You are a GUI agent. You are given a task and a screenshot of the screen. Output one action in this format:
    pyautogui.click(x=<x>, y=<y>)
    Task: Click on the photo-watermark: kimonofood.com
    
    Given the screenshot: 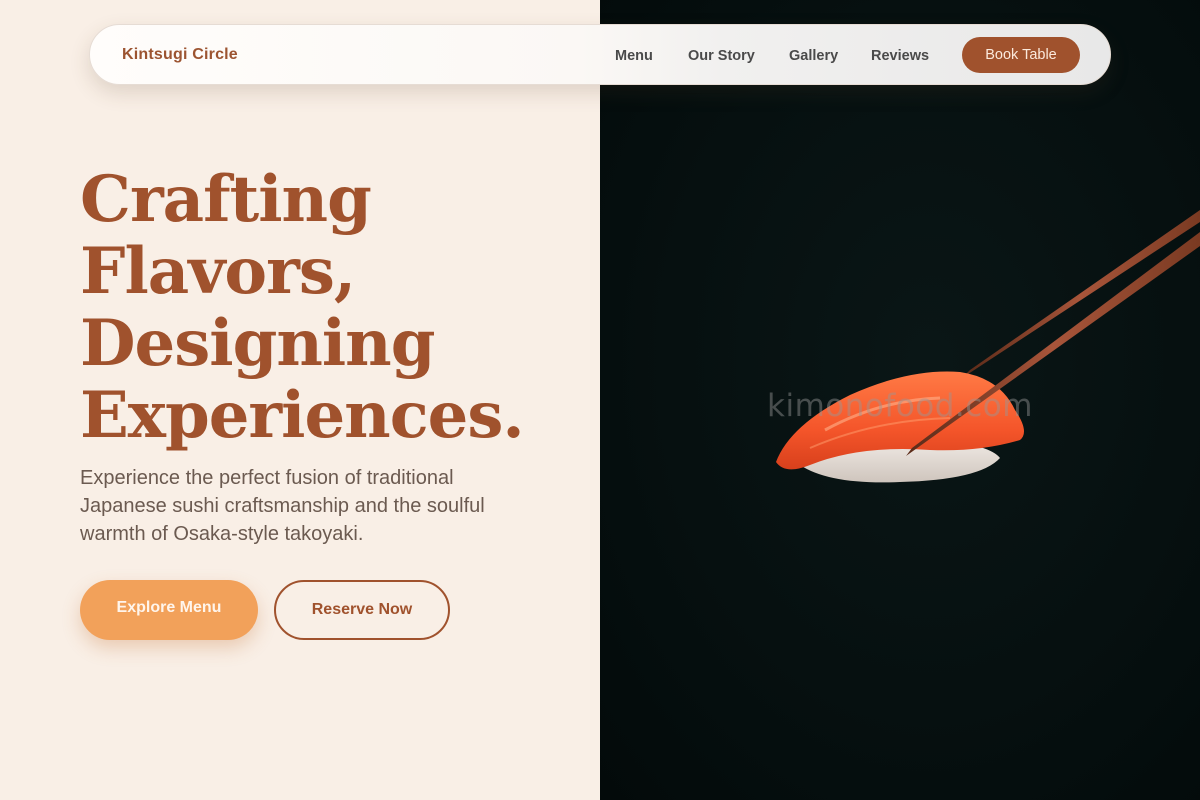 What is the action you would take?
    pyautogui.click(x=900, y=406)
    